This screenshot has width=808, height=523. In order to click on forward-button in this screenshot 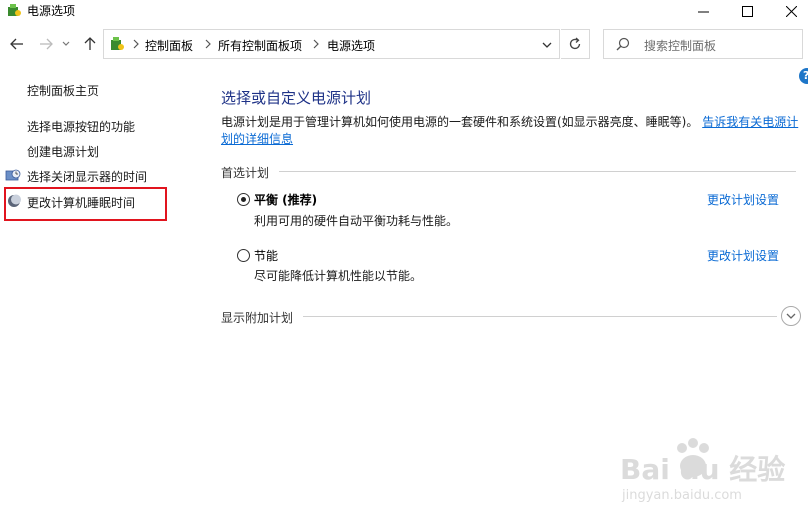, I will do `click(46, 44)`.